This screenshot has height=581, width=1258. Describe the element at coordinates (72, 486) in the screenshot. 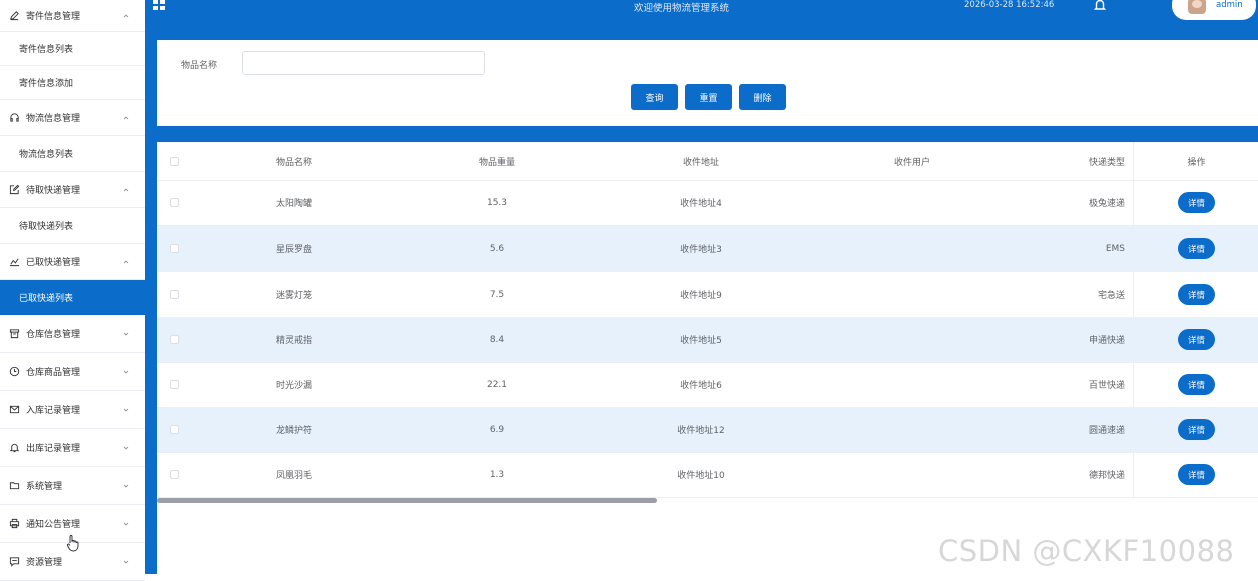

I see `sidebar-item-system: 系统管理` at that location.